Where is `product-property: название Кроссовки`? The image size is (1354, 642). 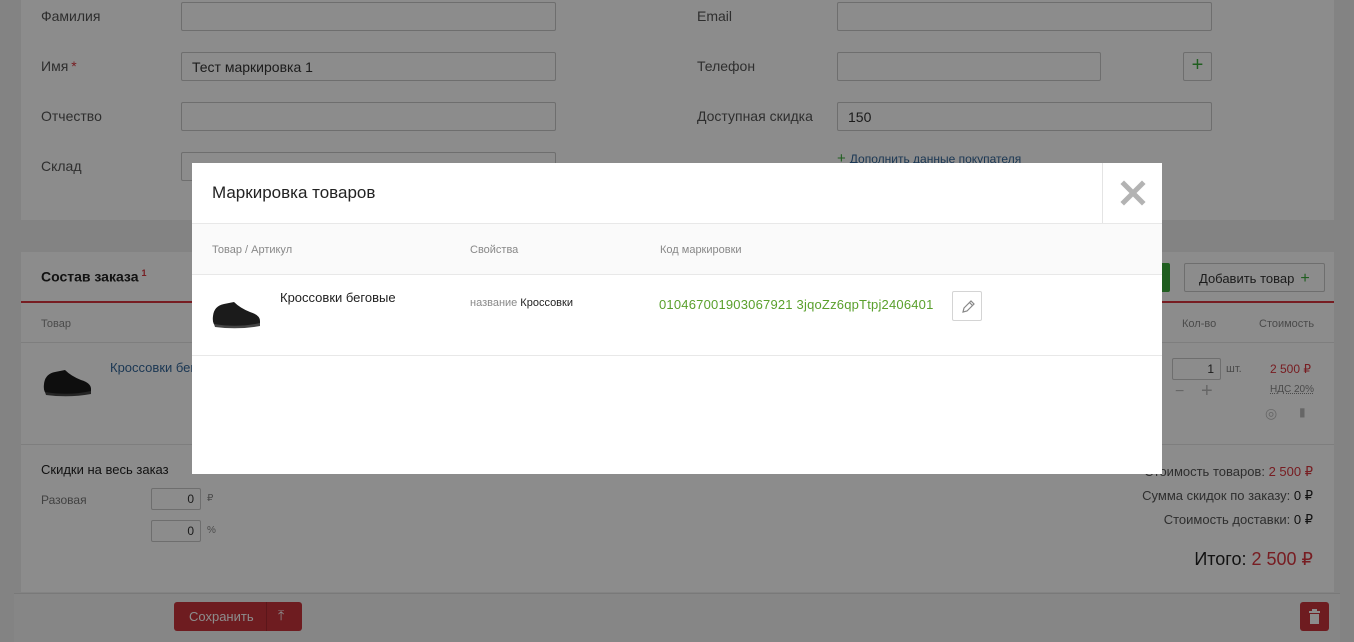 product-property: название Кроссовки is located at coordinates (521, 301).